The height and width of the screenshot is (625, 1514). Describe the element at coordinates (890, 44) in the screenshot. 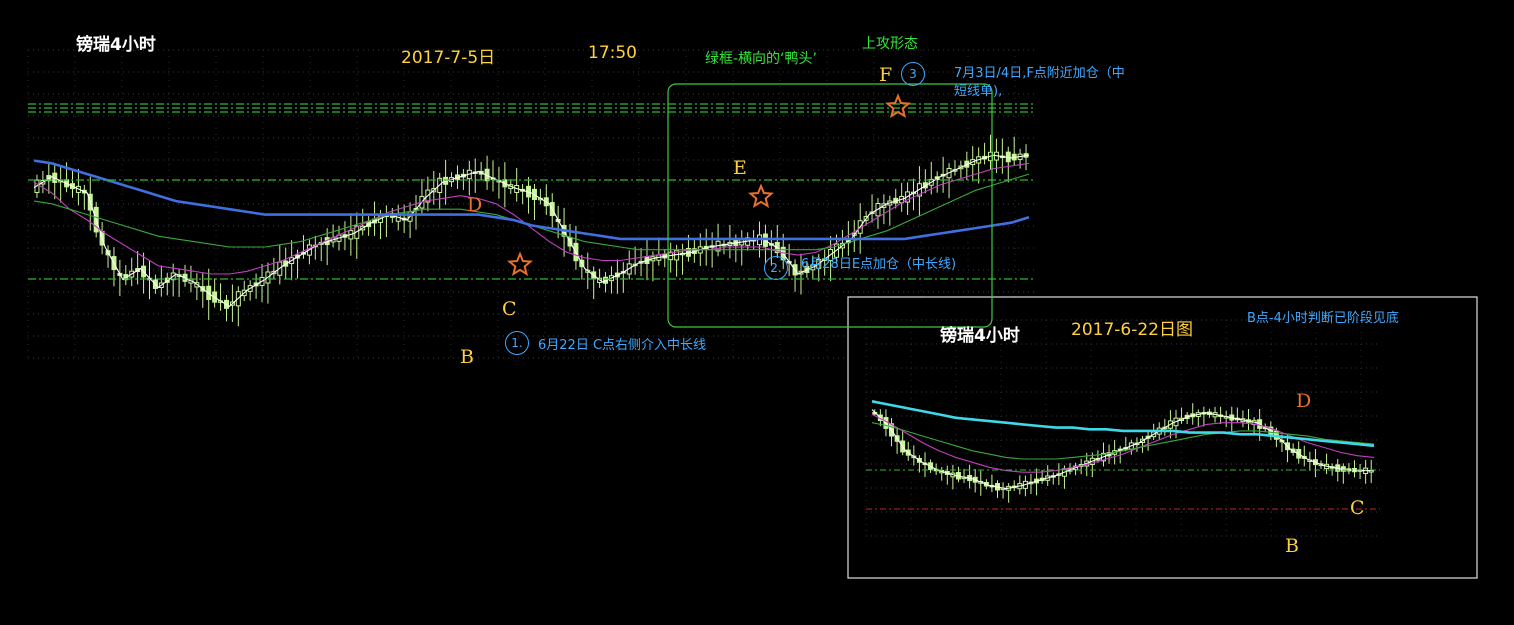

I see `attack-pattern-label: 上攻形态` at that location.